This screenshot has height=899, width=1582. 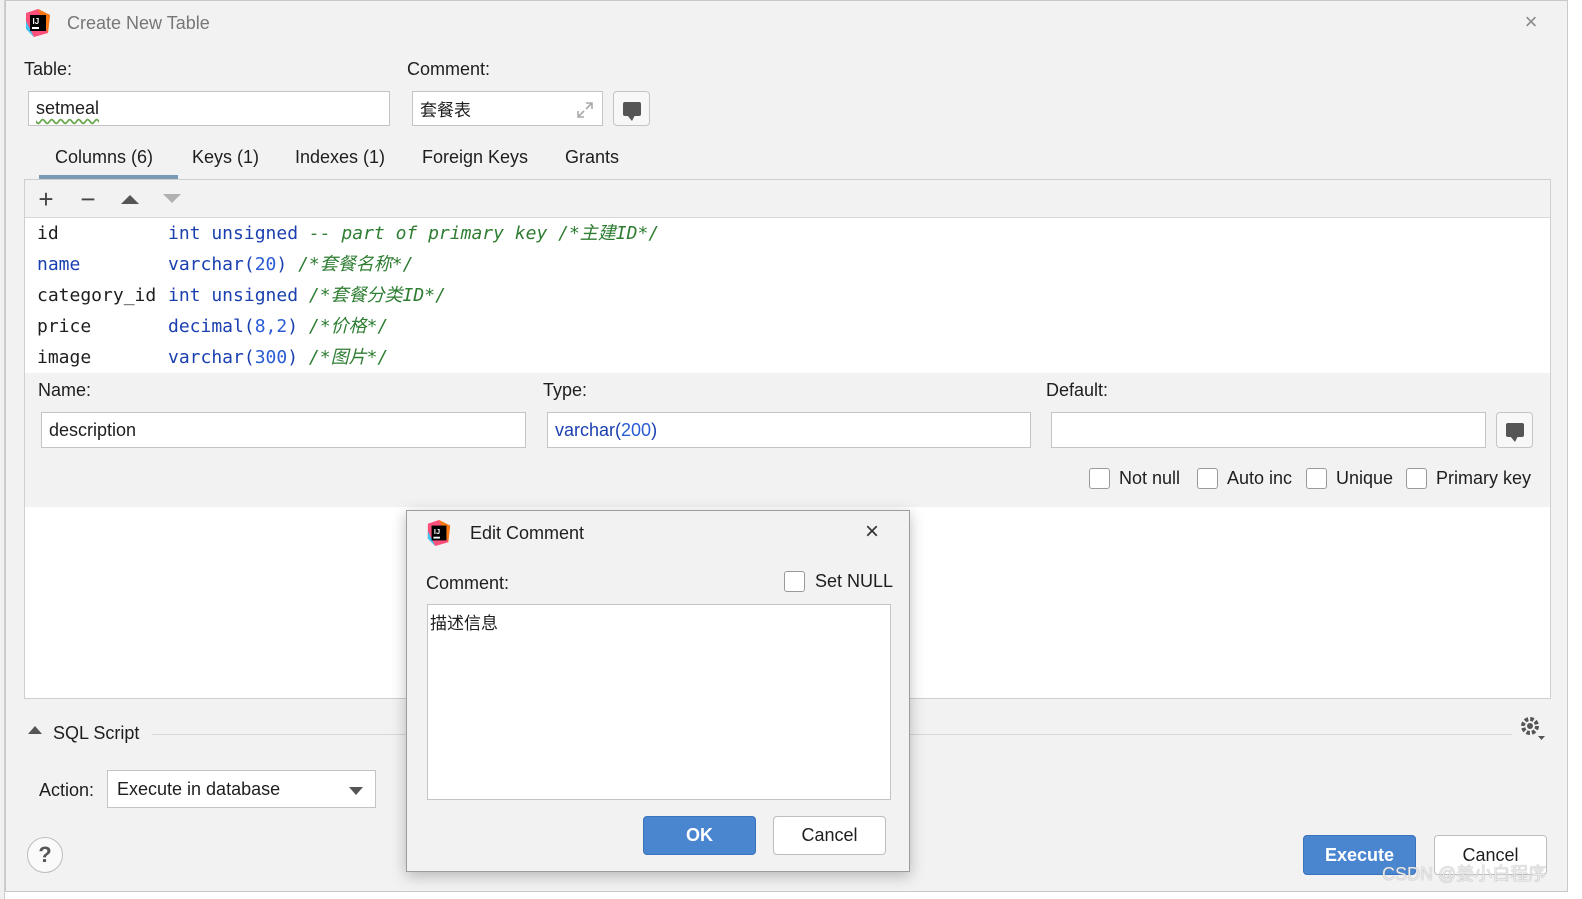 I want to click on column-comment: /*图片*/, so click(x=343, y=357).